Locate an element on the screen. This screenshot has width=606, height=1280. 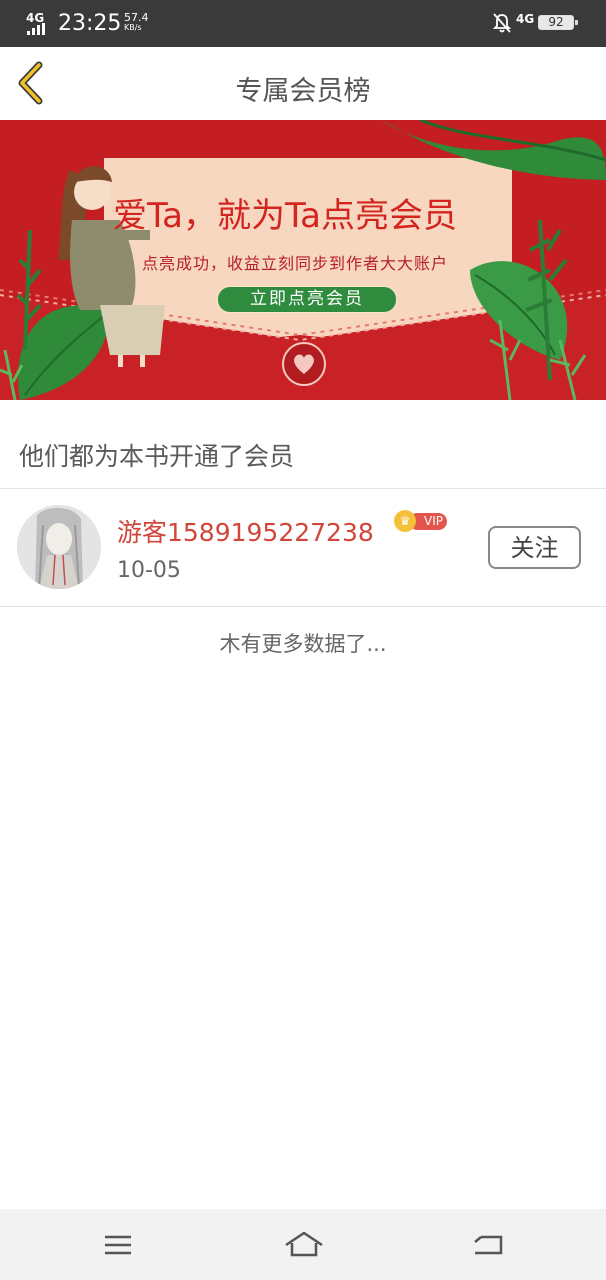
back-icon is located at coordinates (488, 1245).